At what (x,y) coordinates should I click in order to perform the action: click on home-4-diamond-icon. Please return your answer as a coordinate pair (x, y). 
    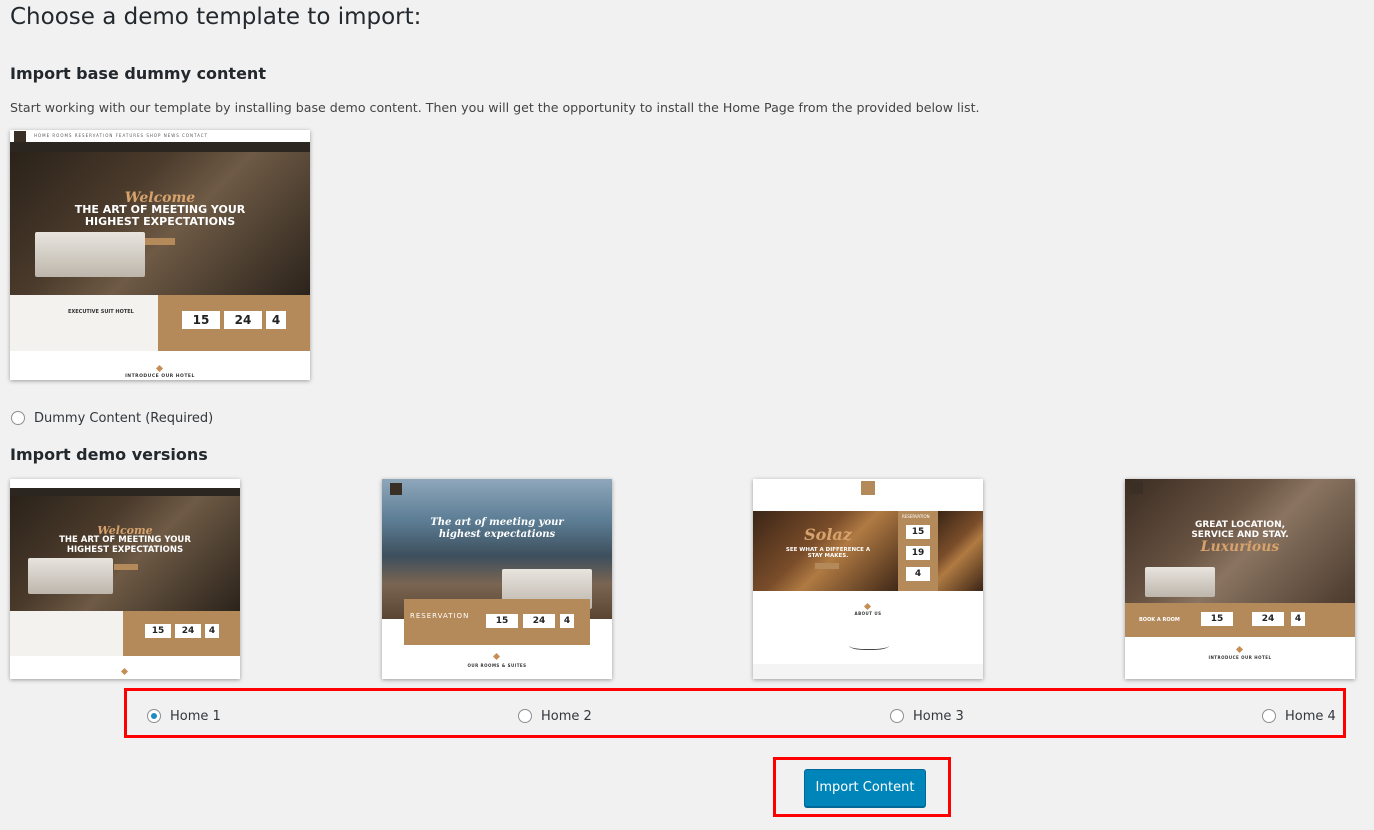
    Looking at the image, I should click on (1239, 649).